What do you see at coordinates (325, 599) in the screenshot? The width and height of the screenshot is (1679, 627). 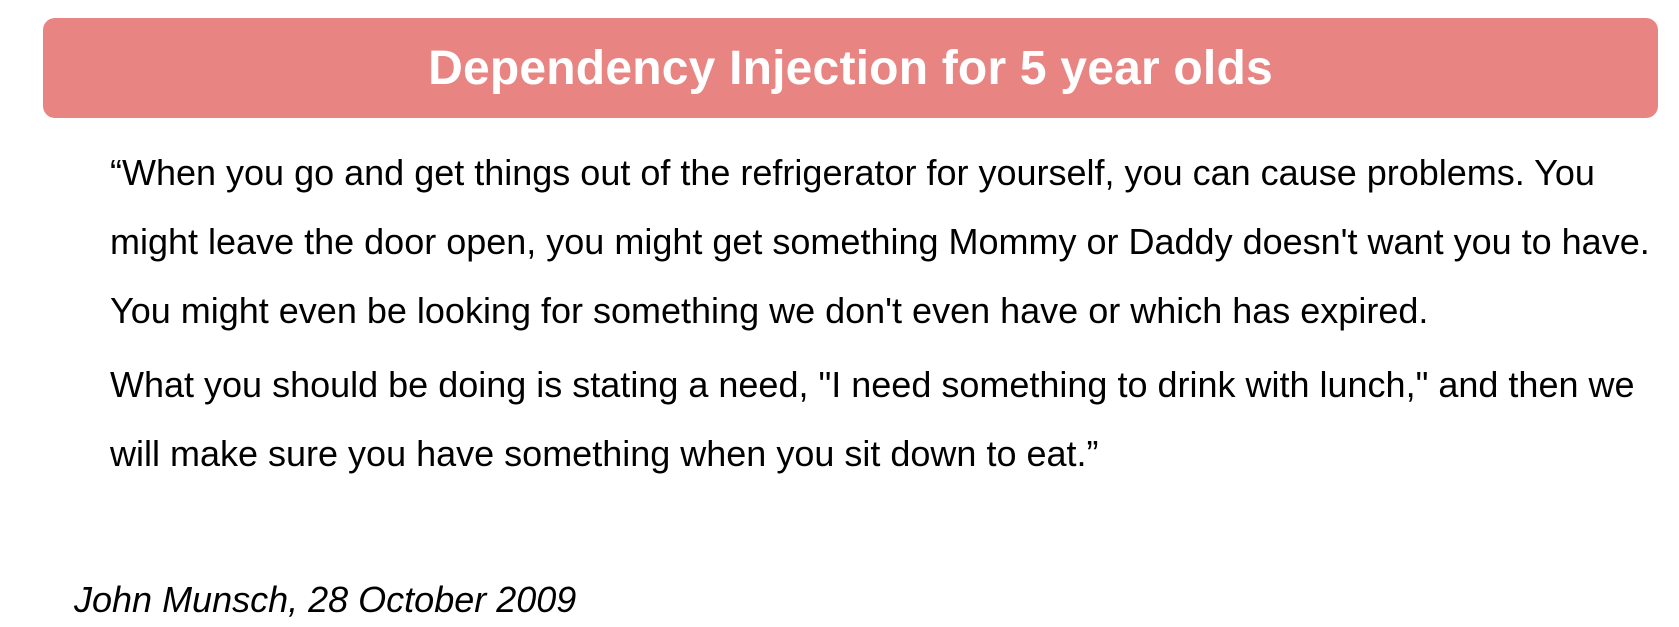 I see `quote-attribution: John Munsch, 28 October 2009` at bounding box center [325, 599].